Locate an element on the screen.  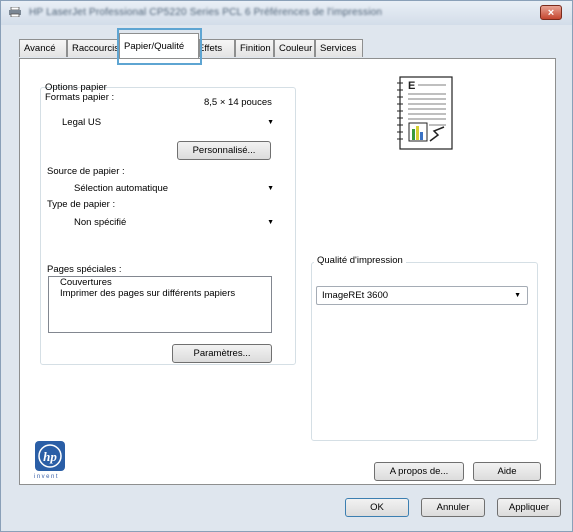
print-quality-label: Qualité d'impression is located at coordinates (360, 260).